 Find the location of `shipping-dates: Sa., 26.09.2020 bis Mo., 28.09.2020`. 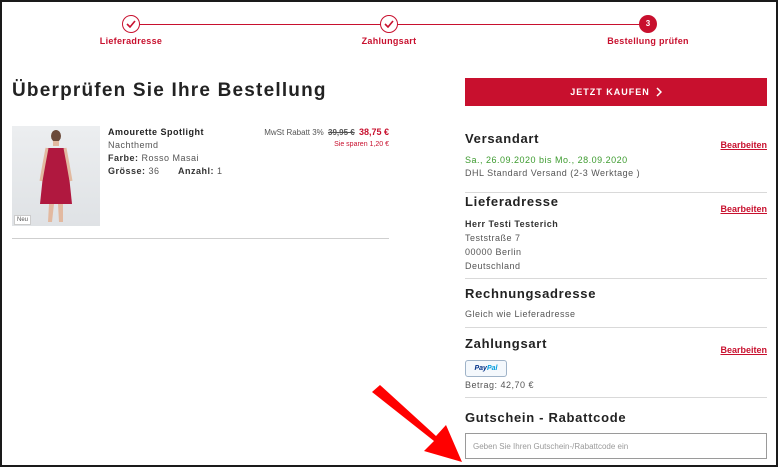

shipping-dates: Sa., 26.09.2020 bis Mo., 28.09.2020 is located at coordinates (546, 160).